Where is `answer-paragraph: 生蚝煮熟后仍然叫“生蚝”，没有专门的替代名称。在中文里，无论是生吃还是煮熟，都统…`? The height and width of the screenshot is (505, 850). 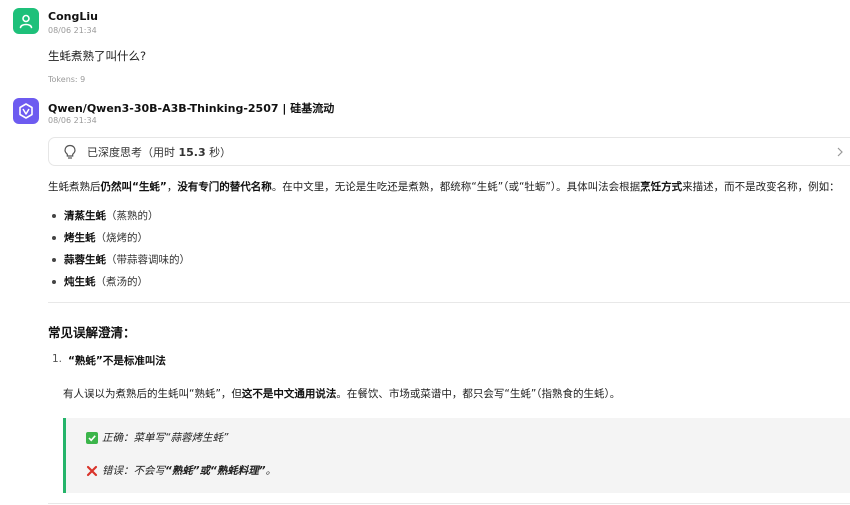 answer-paragraph: 生蚝煮熟后仍然叫“生蚝”，没有专门的替代名称。在中文里，无论是生吃还是煮熟，都统… is located at coordinates (444, 187).